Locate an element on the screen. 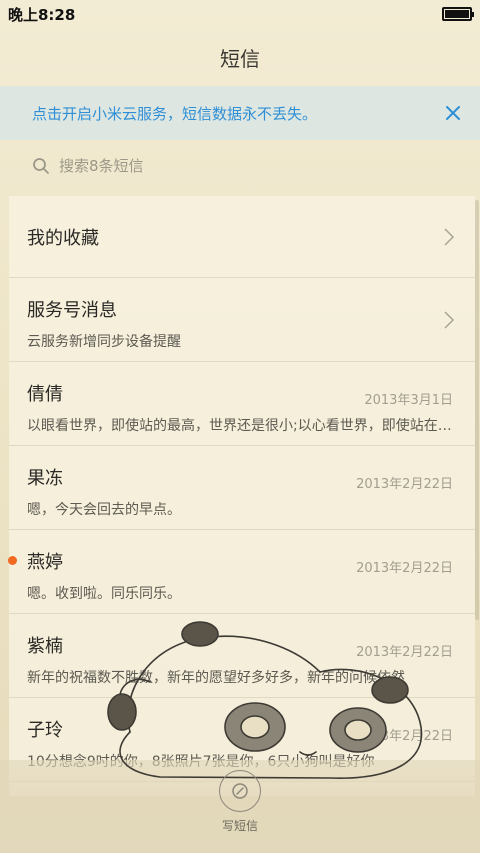 The width and height of the screenshot is (480, 853). page-title: 短信 is located at coordinates (240, 58).